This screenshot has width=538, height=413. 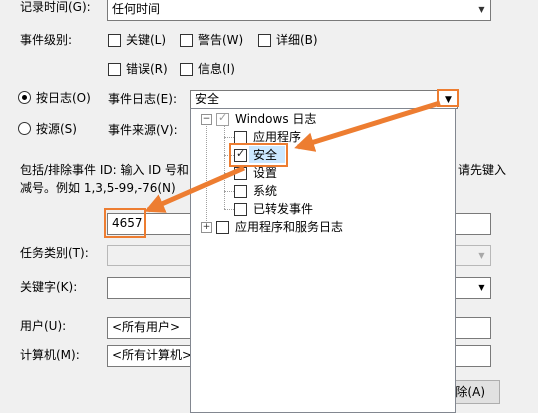 I want to click on event-log-label: 事件日志(E):, so click(x=142, y=99).